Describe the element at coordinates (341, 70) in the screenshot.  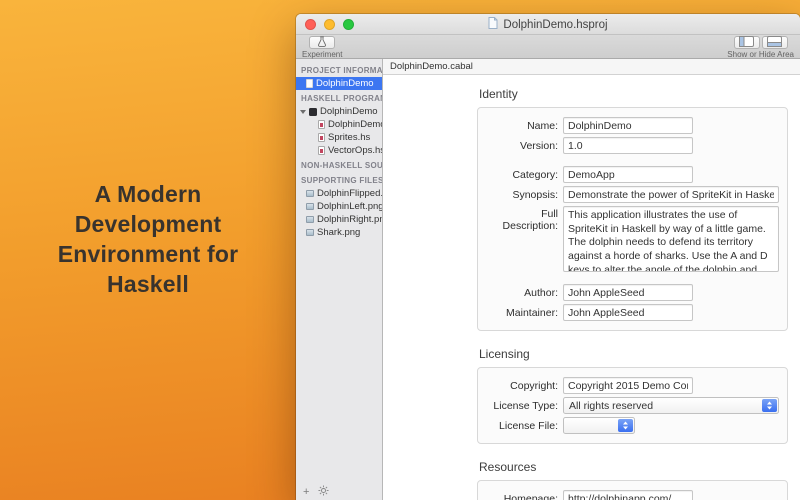
I see `sidebar-header-project-information: PROJECT INFORMATION` at that location.